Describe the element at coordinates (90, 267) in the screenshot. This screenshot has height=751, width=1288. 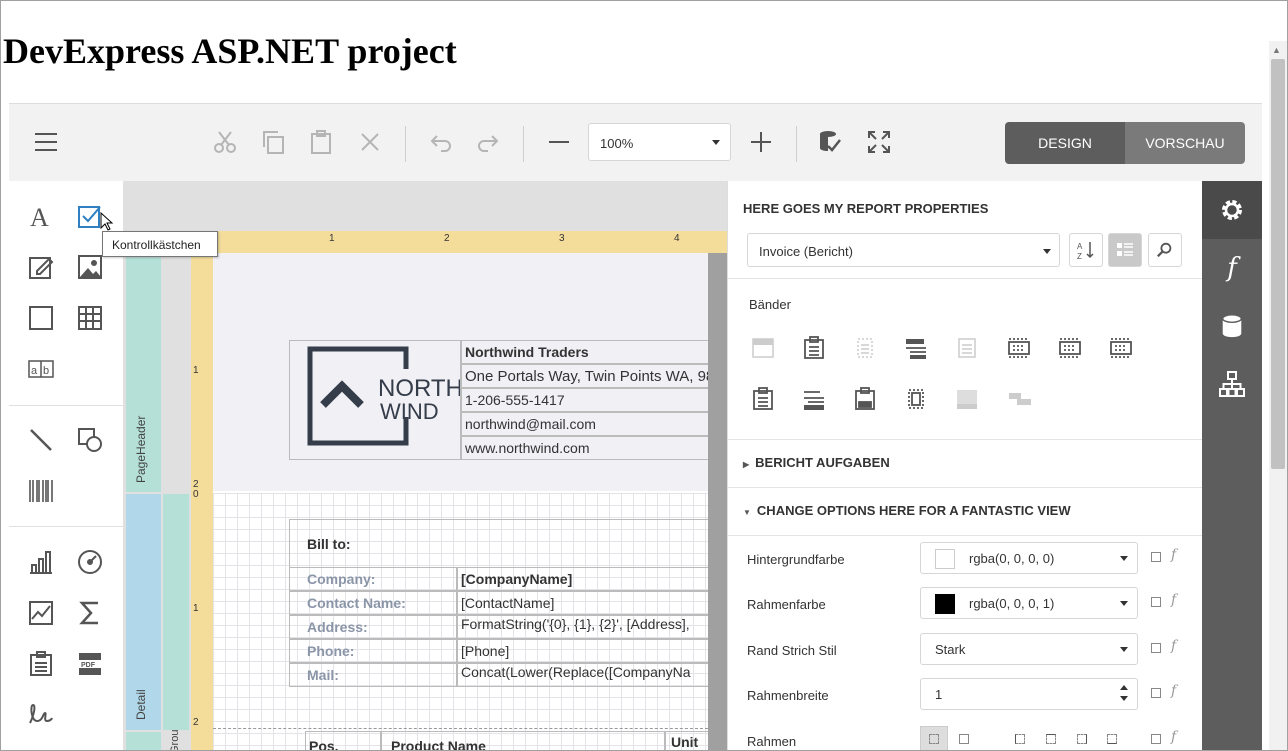
I see `picture-box-icon` at that location.